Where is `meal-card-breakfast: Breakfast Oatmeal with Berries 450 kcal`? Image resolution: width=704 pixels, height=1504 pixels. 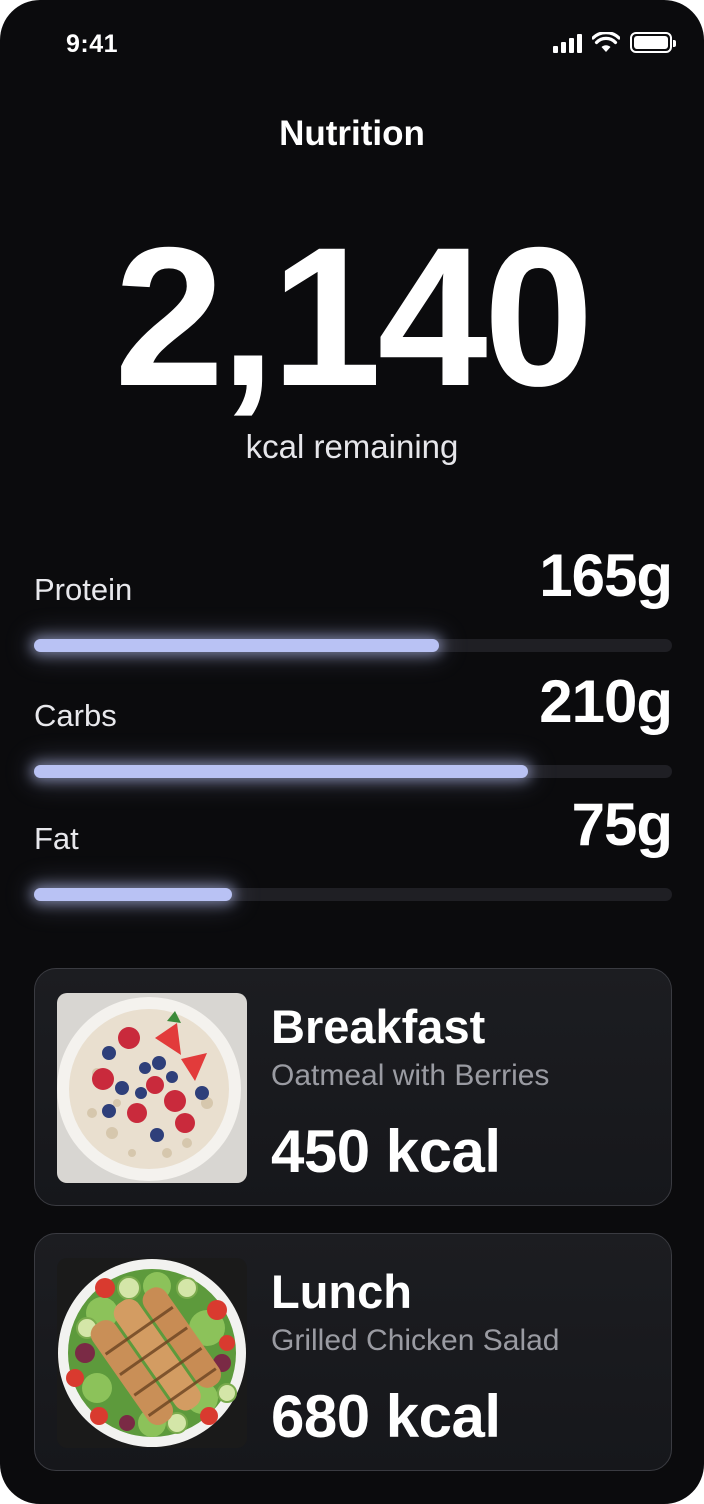 meal-card-breakfast: Breakfast Oatmeal with Berries 450 kcal is located at coordinates (353, 1087).